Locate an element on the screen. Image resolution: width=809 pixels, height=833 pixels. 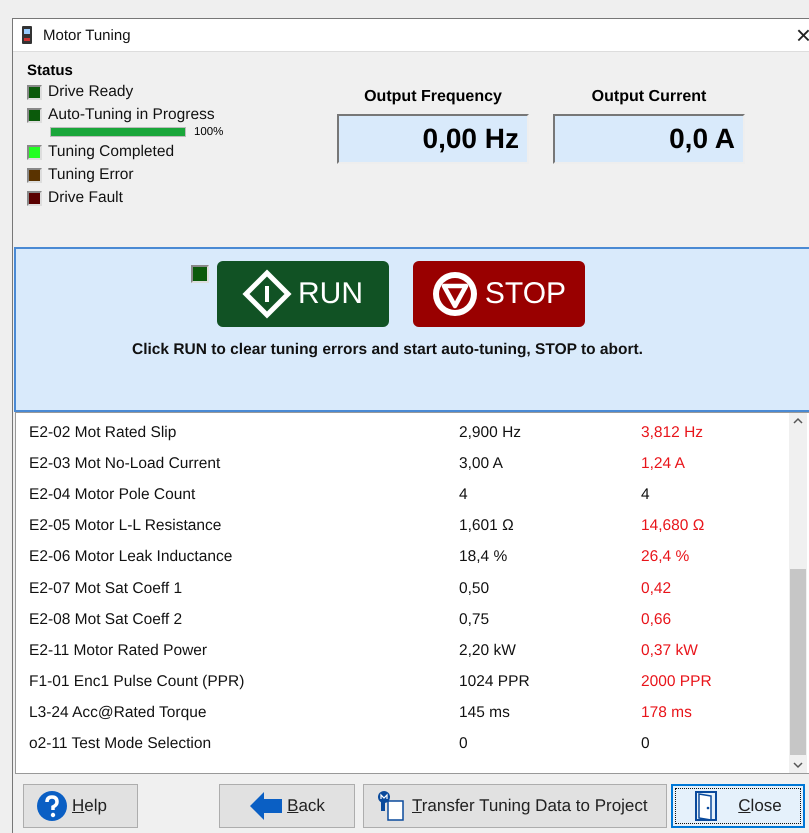
parameter-name: E2-06 Motor Leak Inductance is located at coordinates (131, 557).